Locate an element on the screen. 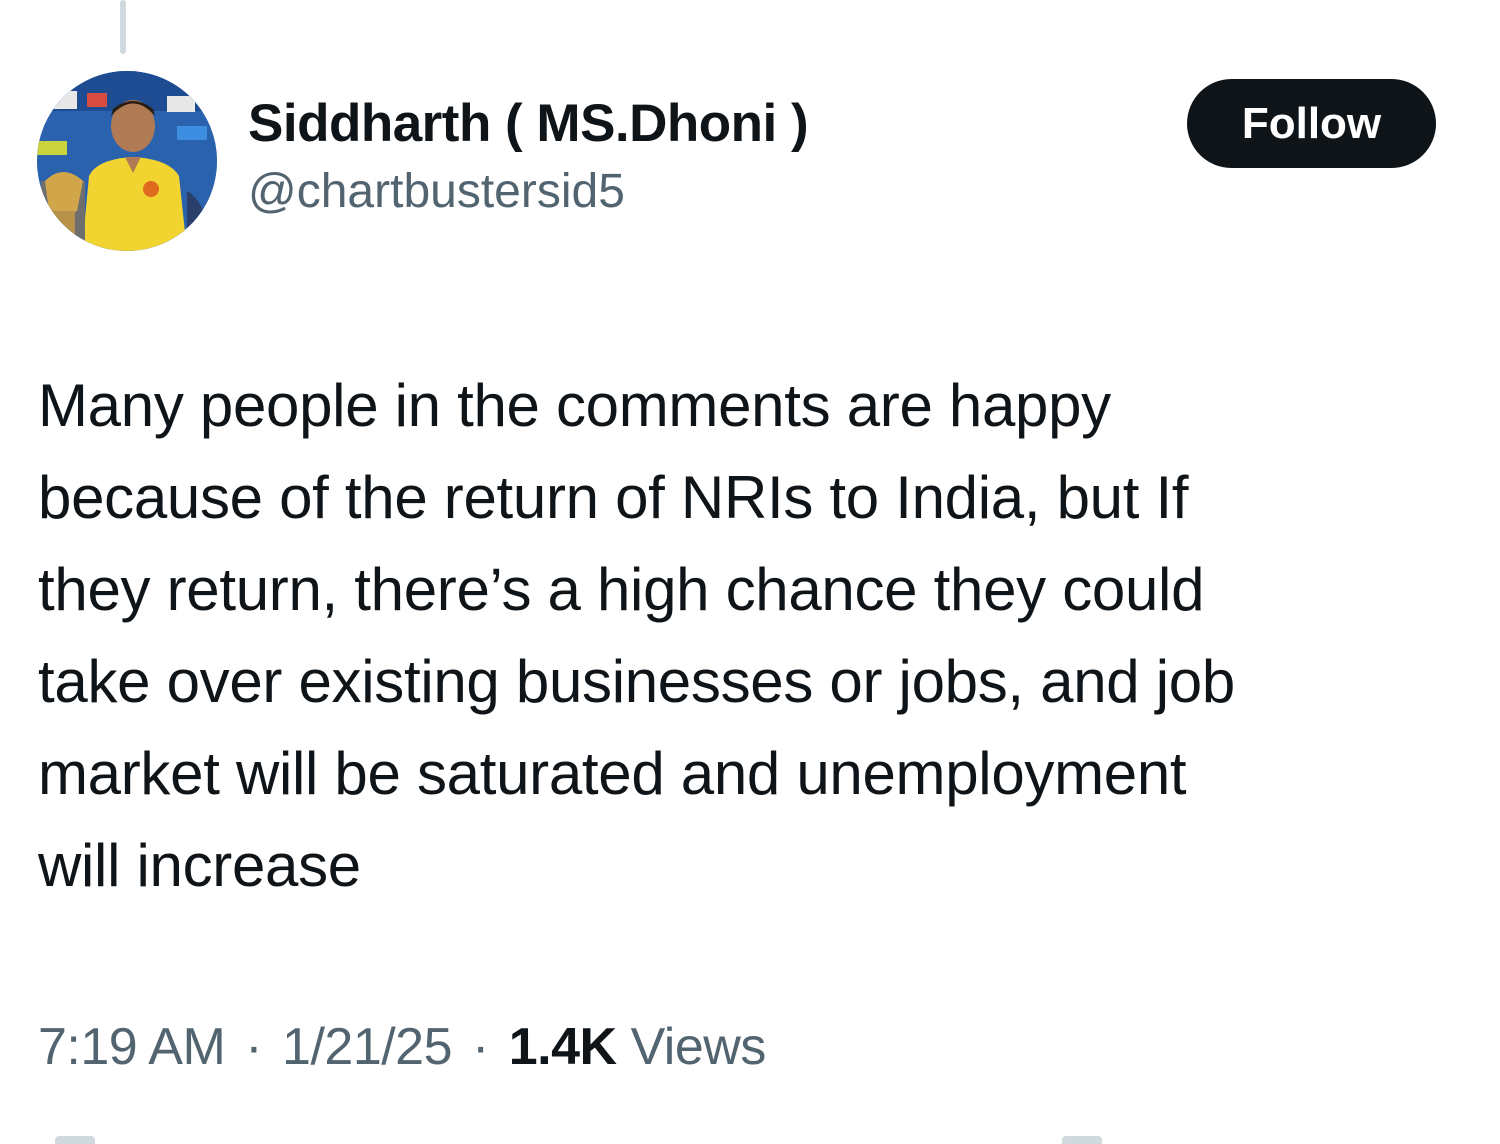 This screenshot has height=1144, width=1500. thread-connector-line is located at coordinates (123, 27).